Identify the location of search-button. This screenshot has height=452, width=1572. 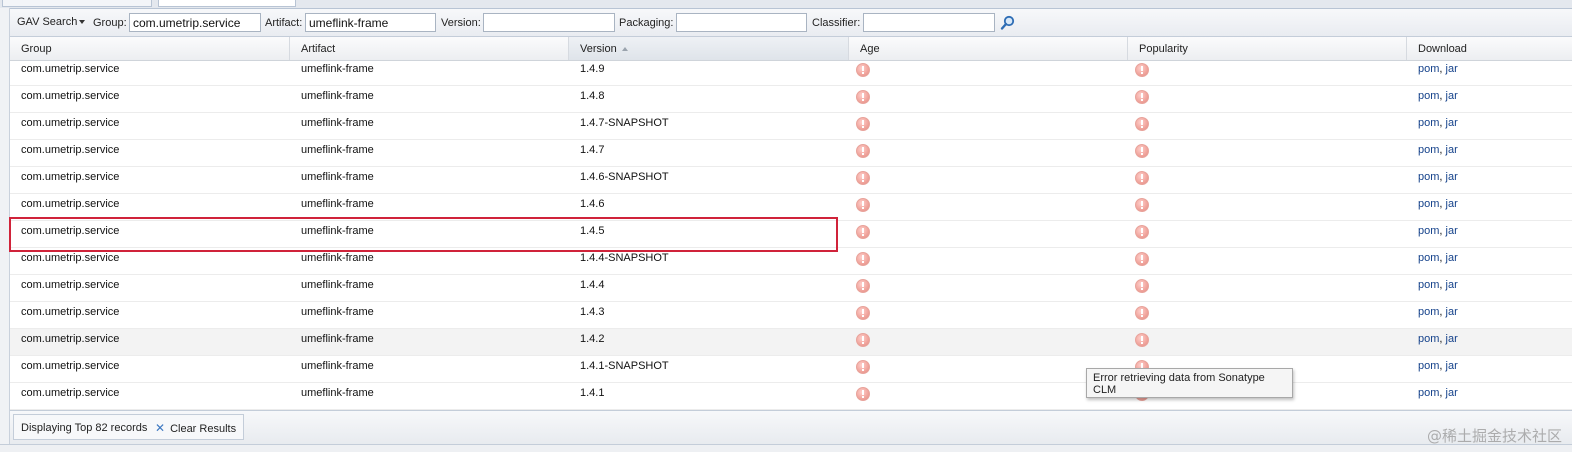
(1008, 23).